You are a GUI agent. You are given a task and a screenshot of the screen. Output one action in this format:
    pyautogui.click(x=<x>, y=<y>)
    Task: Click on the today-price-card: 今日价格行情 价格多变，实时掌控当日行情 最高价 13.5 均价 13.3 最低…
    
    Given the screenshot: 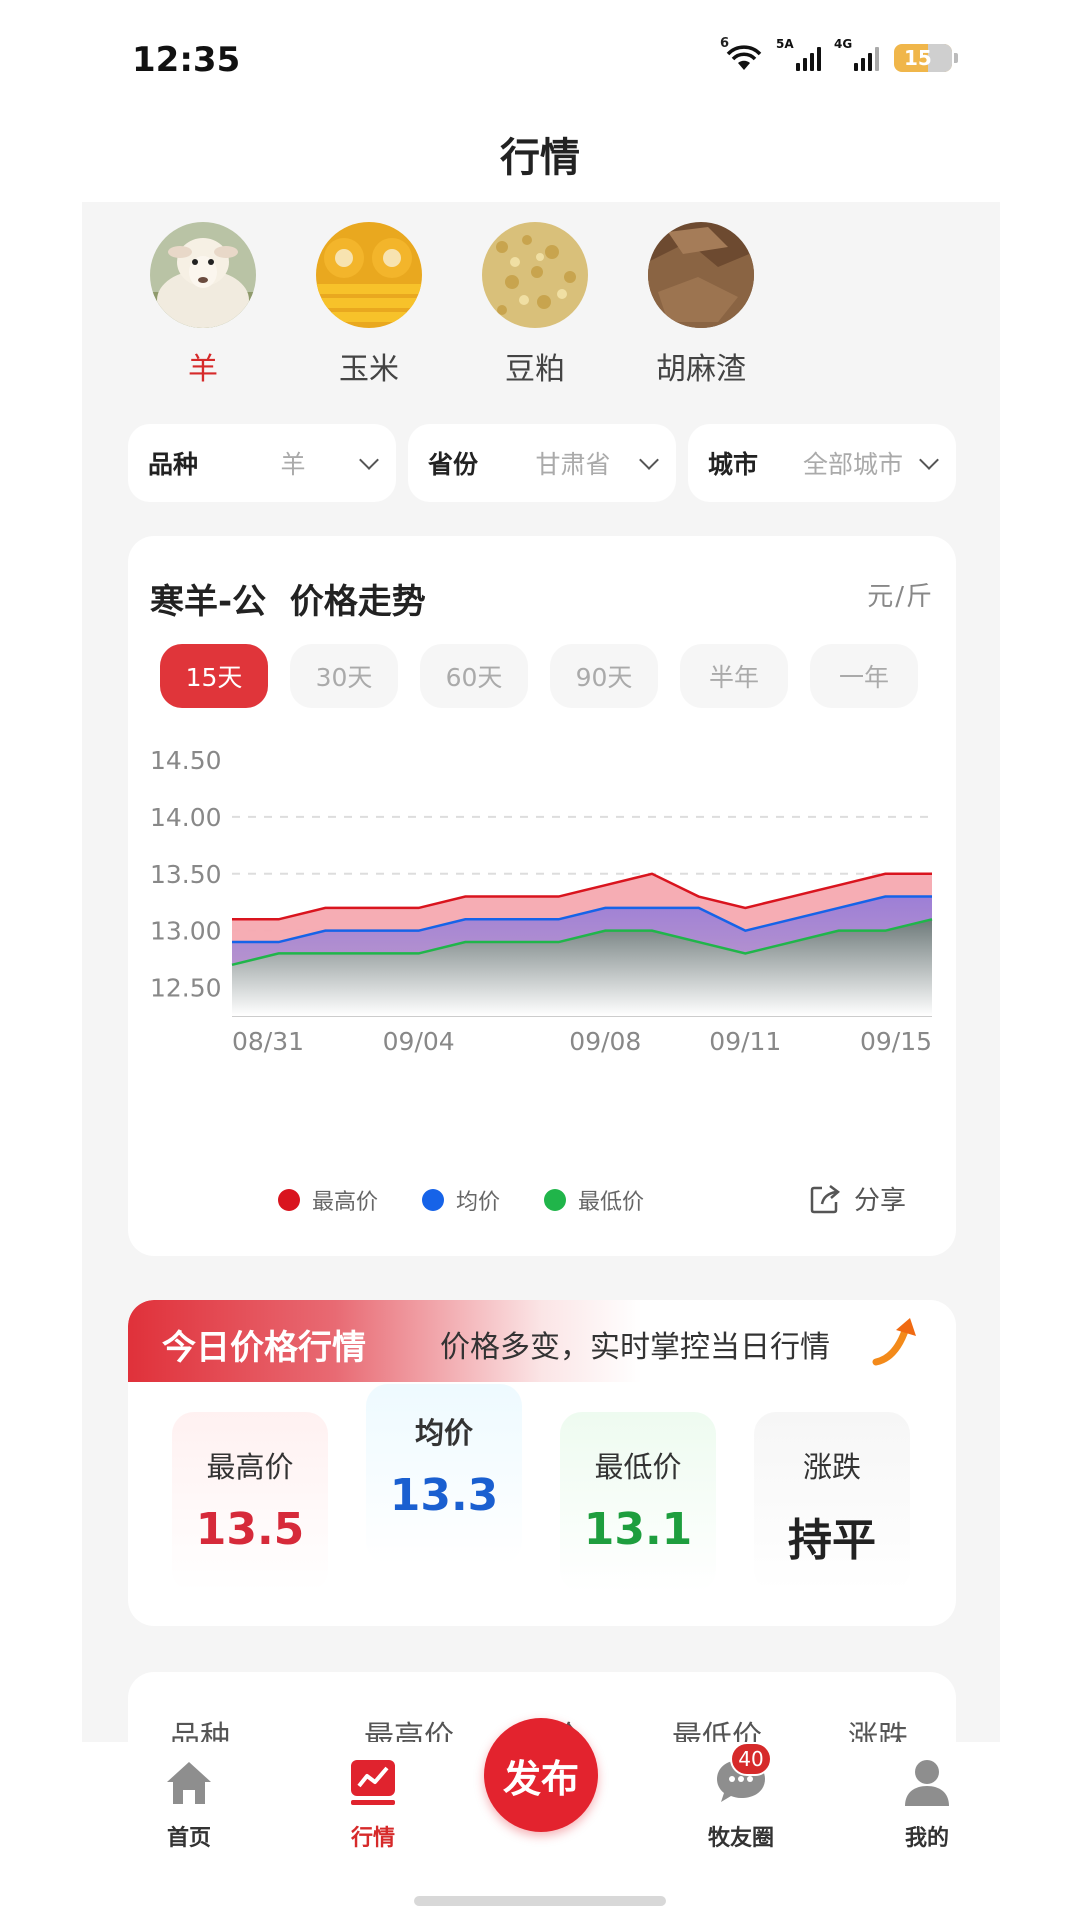 What is the action you would take?
    pyautogui.click(x=542, y=1463)
    